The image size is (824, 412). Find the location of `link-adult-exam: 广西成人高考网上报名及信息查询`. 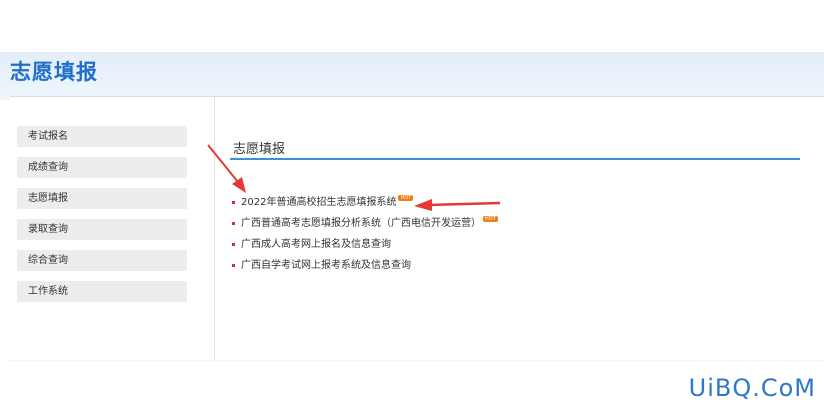

link-adult-exam: 广西成人高考网上报名及信息查询 is located at coordinates (311, 245).